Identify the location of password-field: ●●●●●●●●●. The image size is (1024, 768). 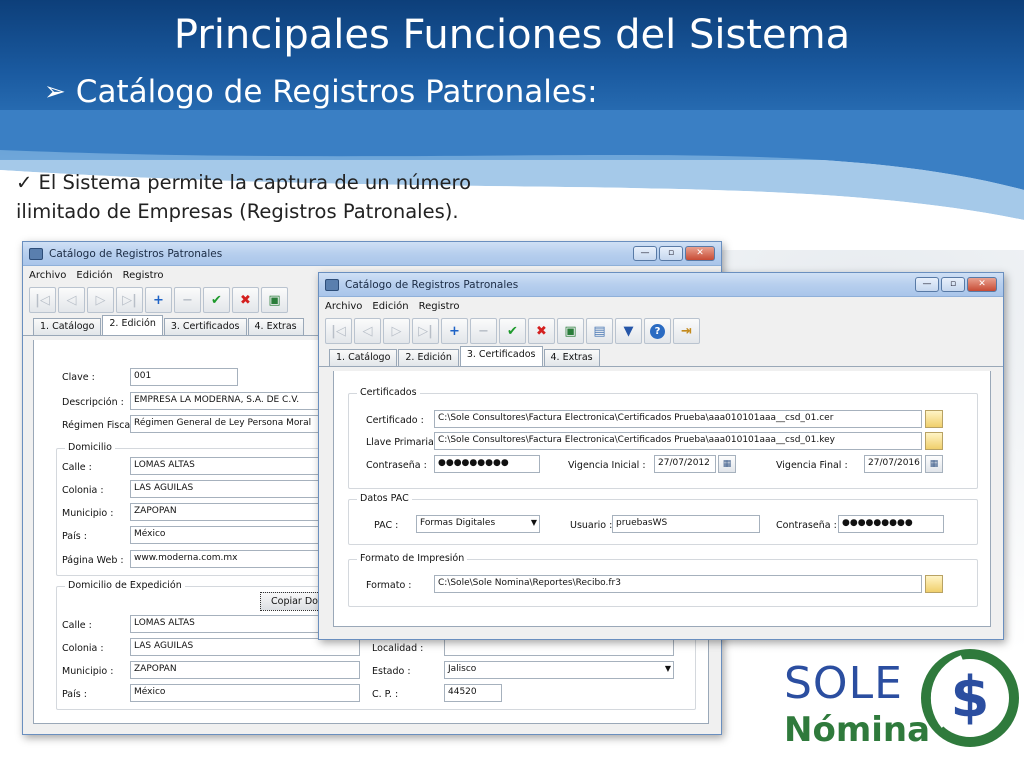
(487, 464).